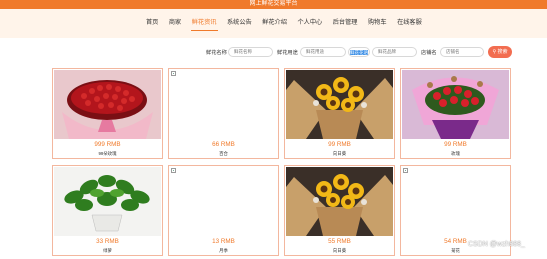 This screenshot has height=259, width=547. What do you see at coordinates (107, 104) in the screenshot?
I see `red-roses-image` at bounding box center [107, 104].